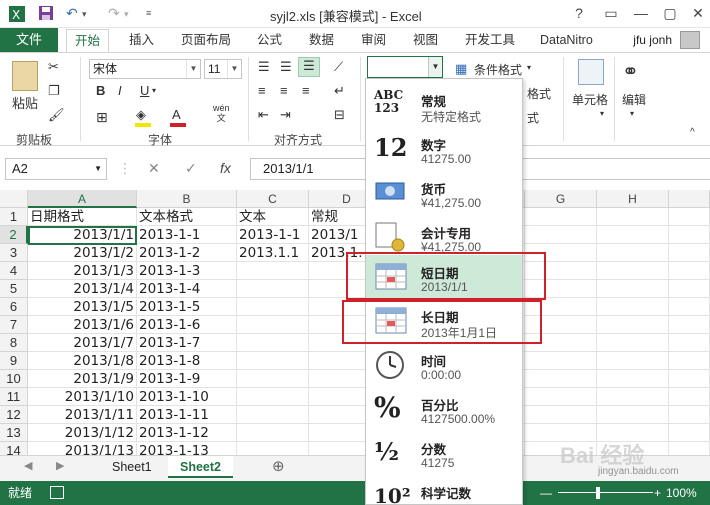 The image size is (710, 505). Describe the element at coordinates (191, 168) in the screenshot. I see `enter-icon: ✓` at that location.